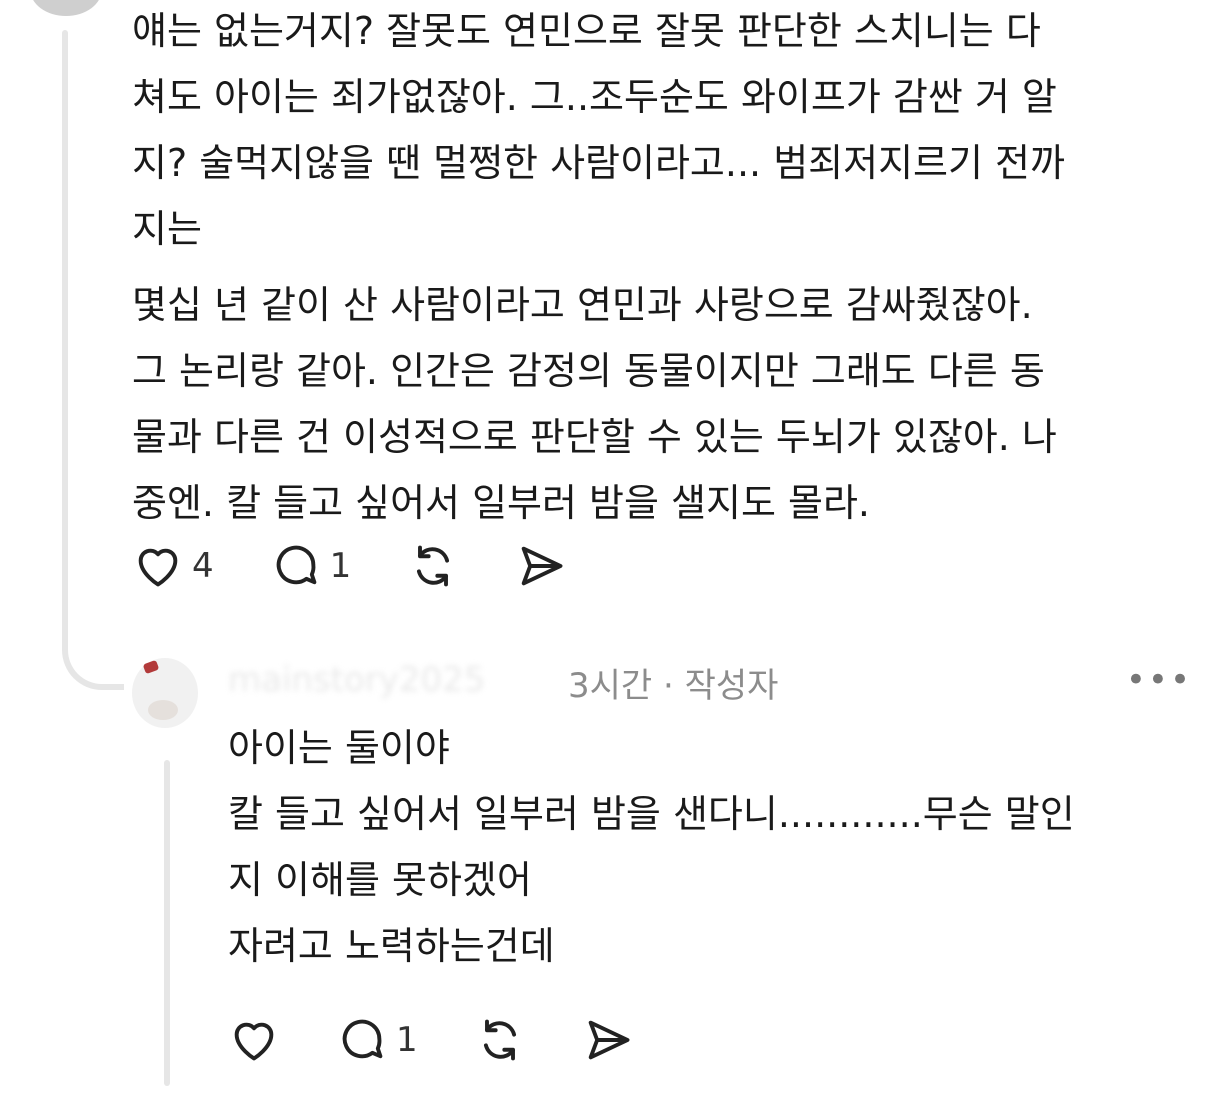 The height and width of the screenshot is (1094, 1206). Describe the element at coordinates (1159, 680) in the screenshot. I see `more-options-button: •••` at that location.